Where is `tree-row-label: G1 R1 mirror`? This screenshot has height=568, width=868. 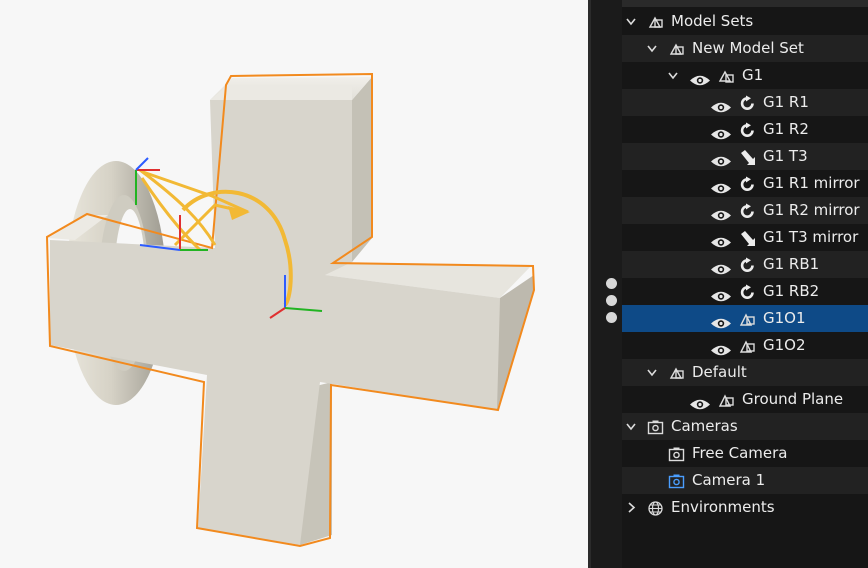 tree-row-label: G1 R1 mirror is located at coordinates (811, 183).